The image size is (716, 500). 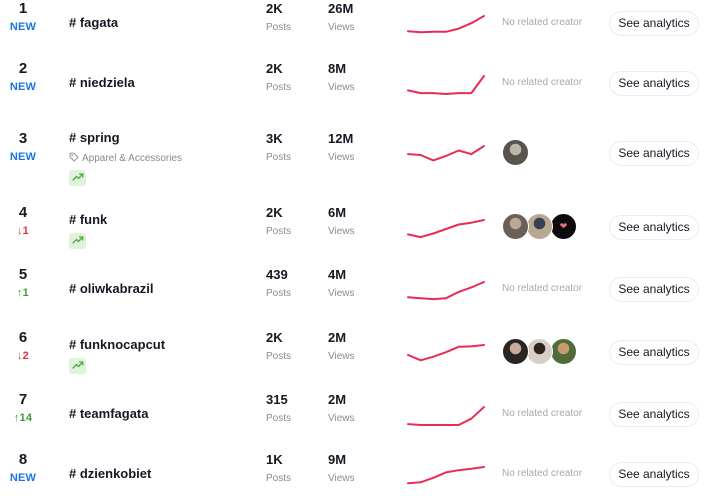 What do you see at coordinates (117, 355) in the screenshot?
I see `hashtag-cell: # funknocapcut` at bounding box center [117, 355].